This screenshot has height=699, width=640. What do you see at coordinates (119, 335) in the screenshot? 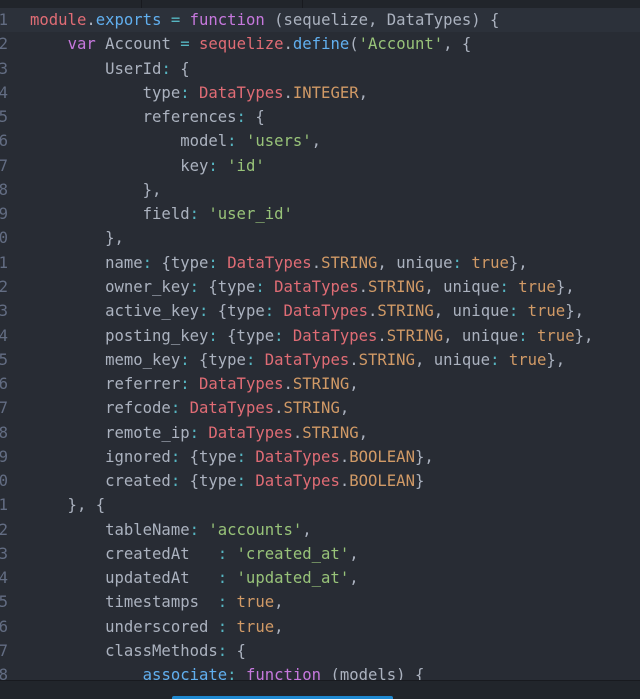
I see `text-token: posting_key` at bounding box center [119, 335].